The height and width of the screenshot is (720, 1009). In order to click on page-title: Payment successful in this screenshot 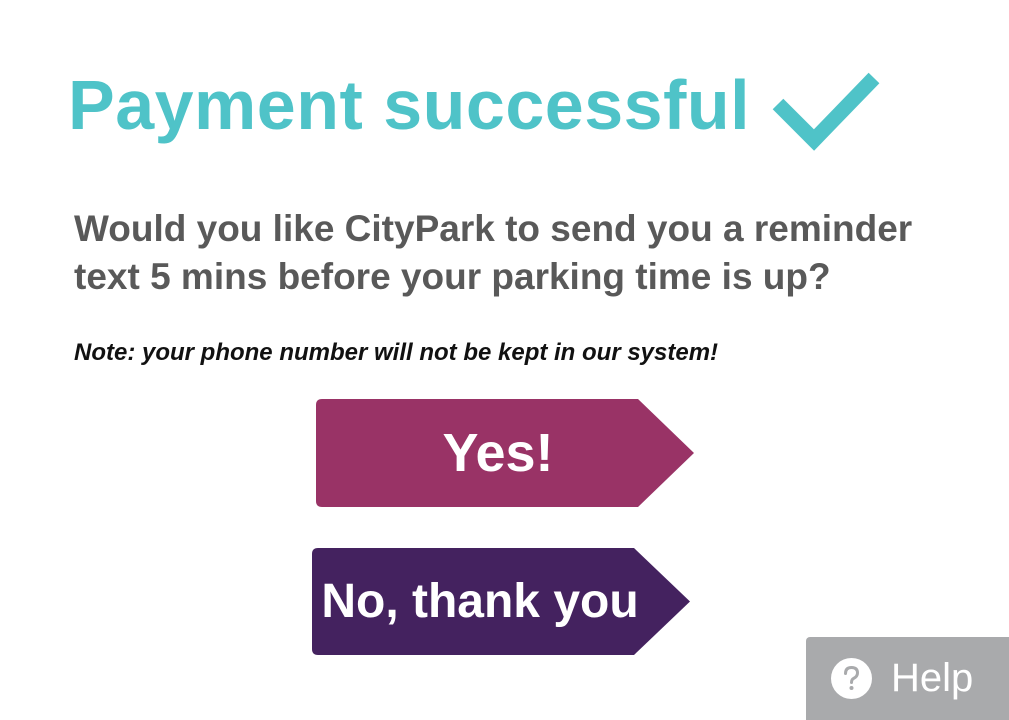, I will do `click(409, 105)`.